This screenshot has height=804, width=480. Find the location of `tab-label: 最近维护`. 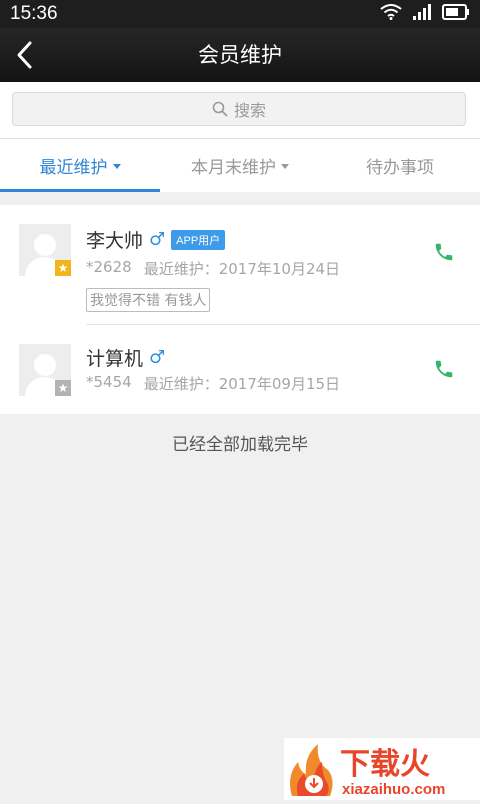

tab-label: 最近维护 is located at coordinates (73, 168).